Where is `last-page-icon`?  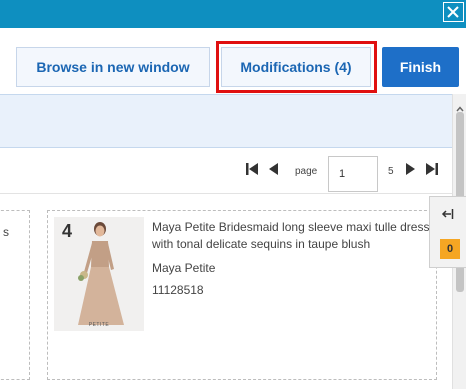
last-page-icon is located at coordinates (432, 171).